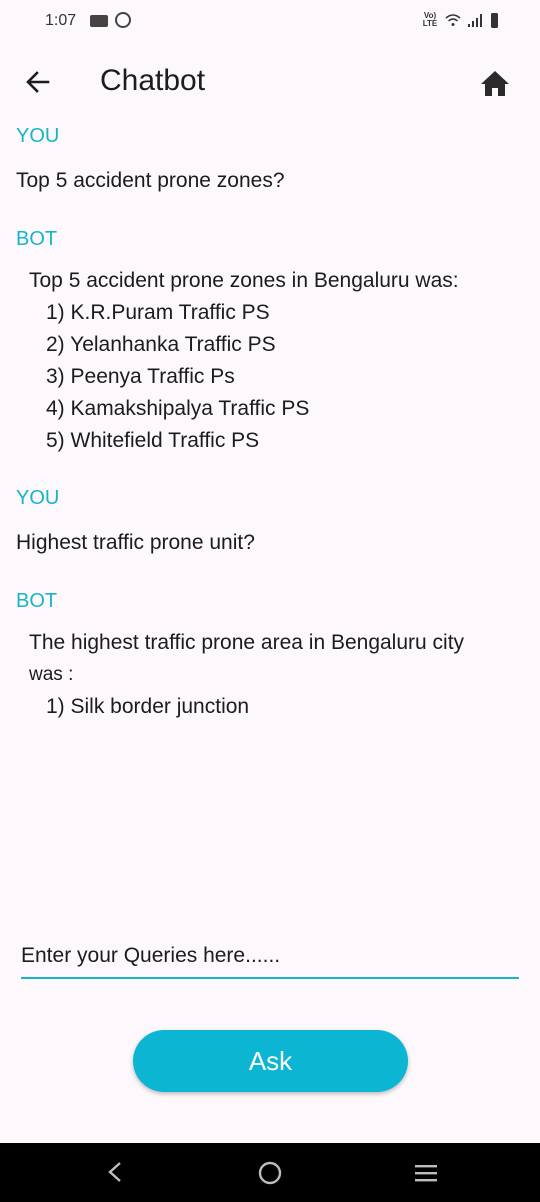  I want to click on circle-icon, so click(270, 1173).